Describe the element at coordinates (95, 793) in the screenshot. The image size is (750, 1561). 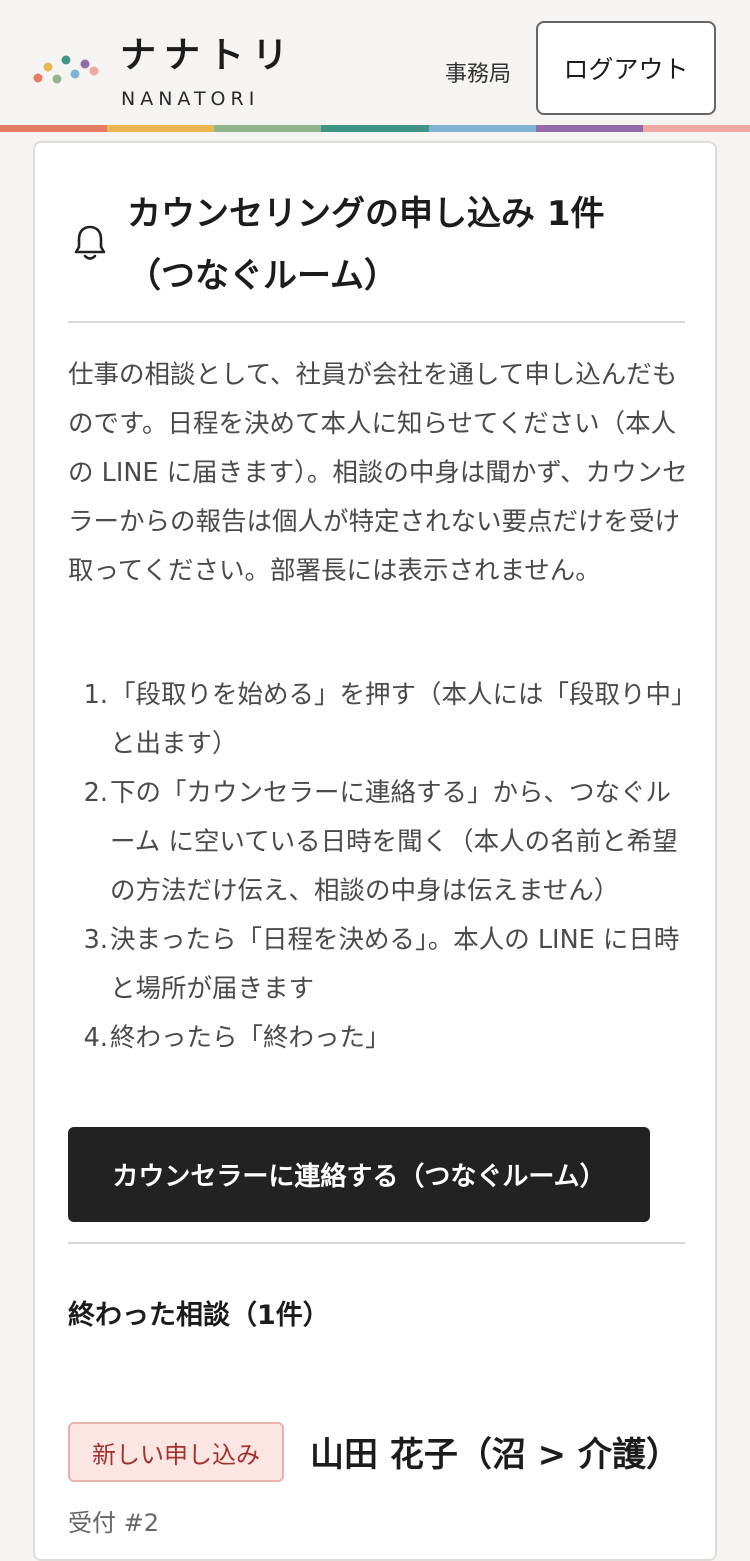
I see `step-number: 2.` at that location.